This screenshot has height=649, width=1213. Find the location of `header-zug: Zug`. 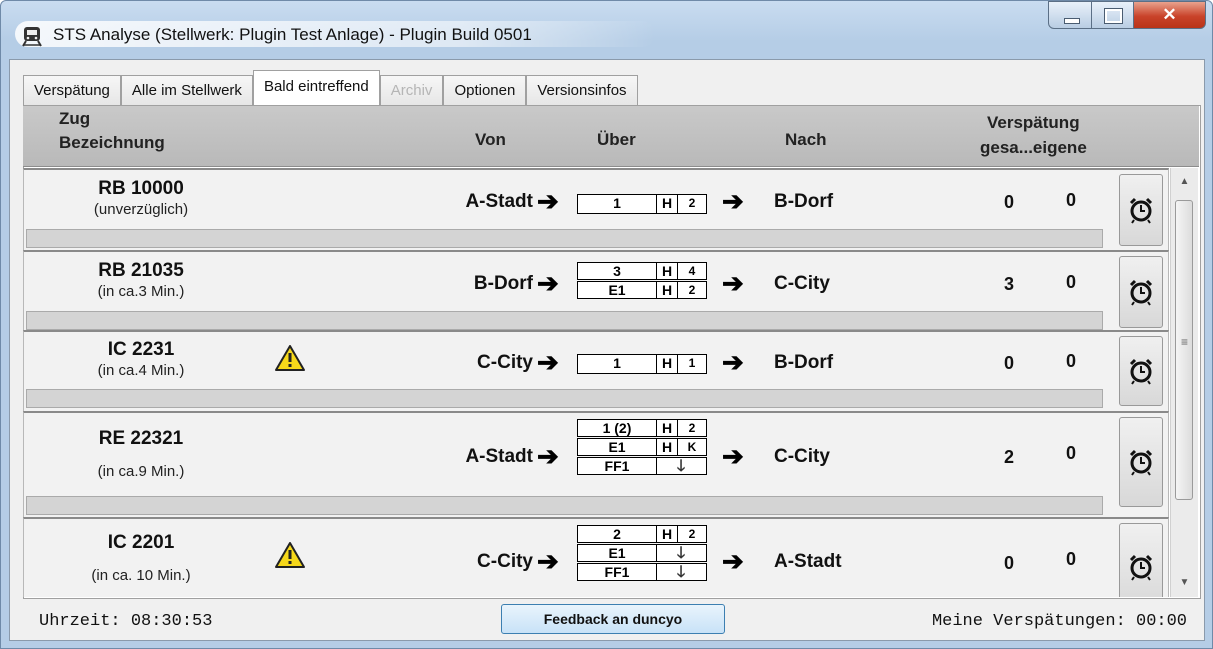

header-zug: Zug is located at coordinates (75, 118).